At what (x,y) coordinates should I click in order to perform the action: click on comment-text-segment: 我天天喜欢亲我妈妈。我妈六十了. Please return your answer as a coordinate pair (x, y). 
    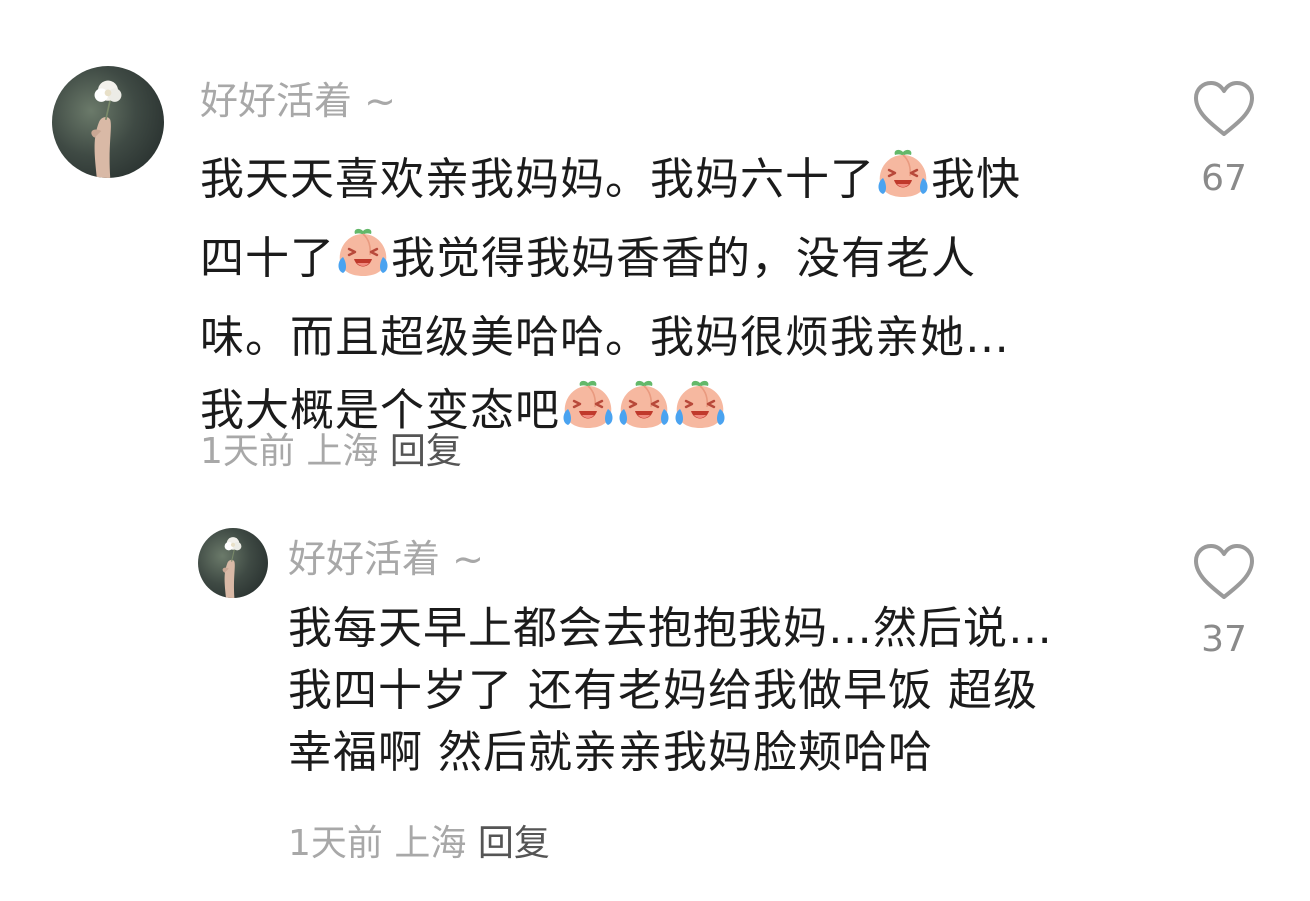
    Looking at the image, I should click on (537, 179).